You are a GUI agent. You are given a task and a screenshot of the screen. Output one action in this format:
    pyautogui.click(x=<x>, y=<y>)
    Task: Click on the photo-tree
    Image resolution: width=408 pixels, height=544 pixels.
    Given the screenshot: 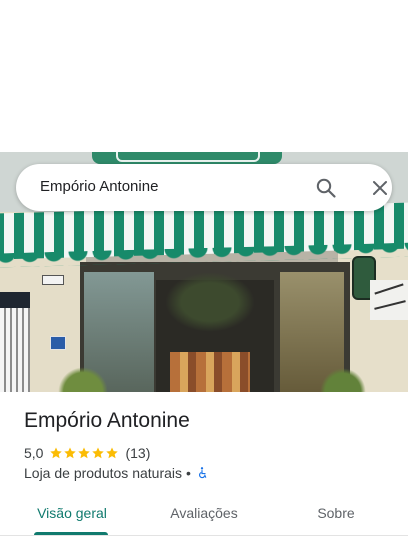 What is the action you would take?
    pyautogui.click(x=210, y=302)
    